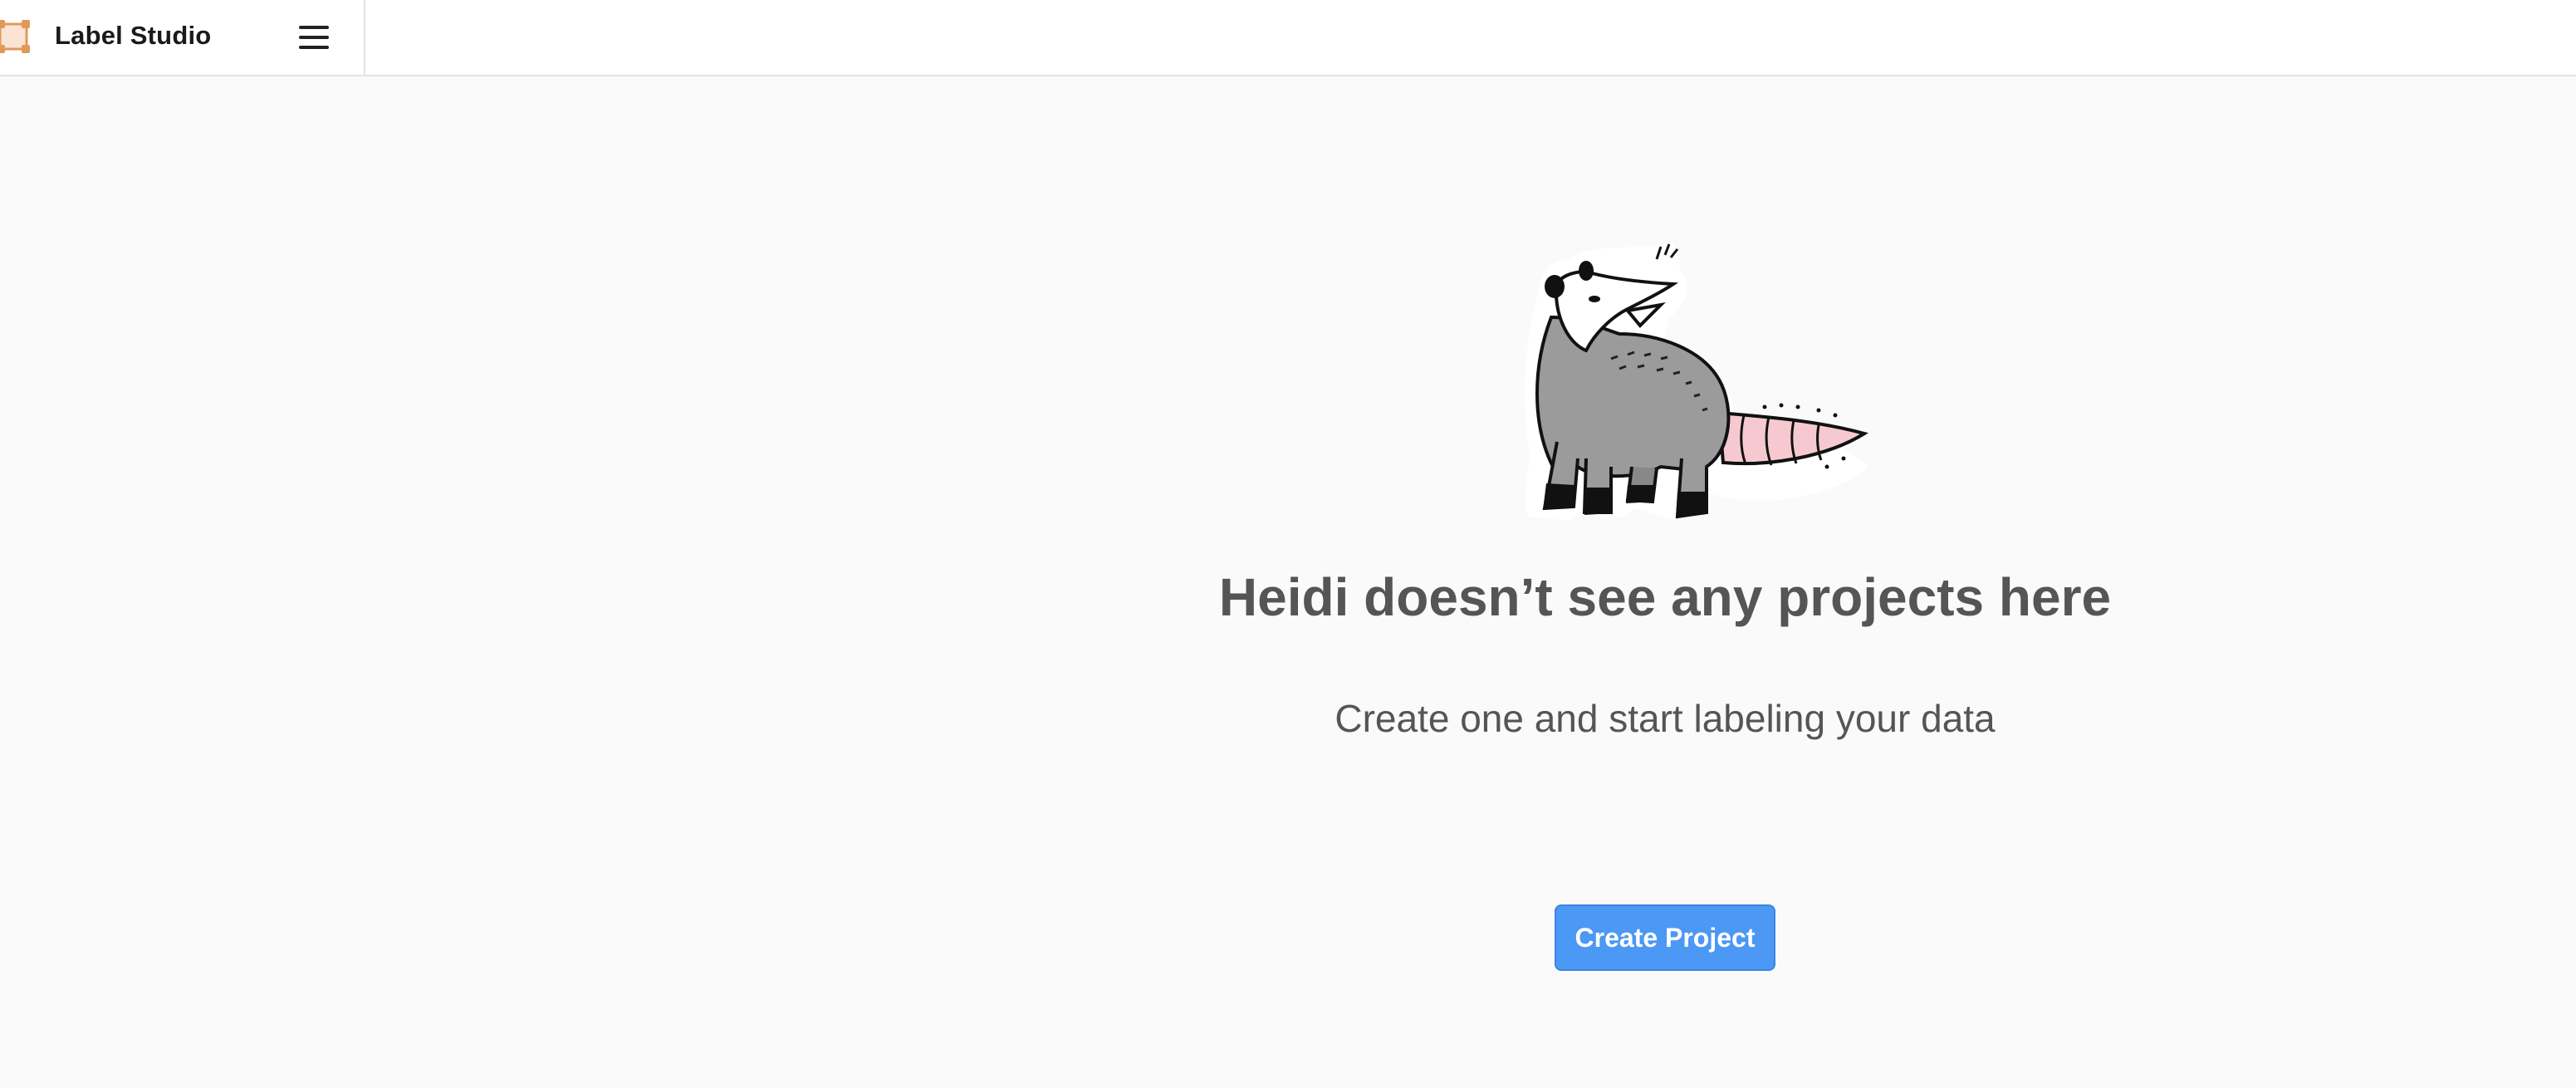  I want to click on brand-area: Label Studio, so click(182, 37).